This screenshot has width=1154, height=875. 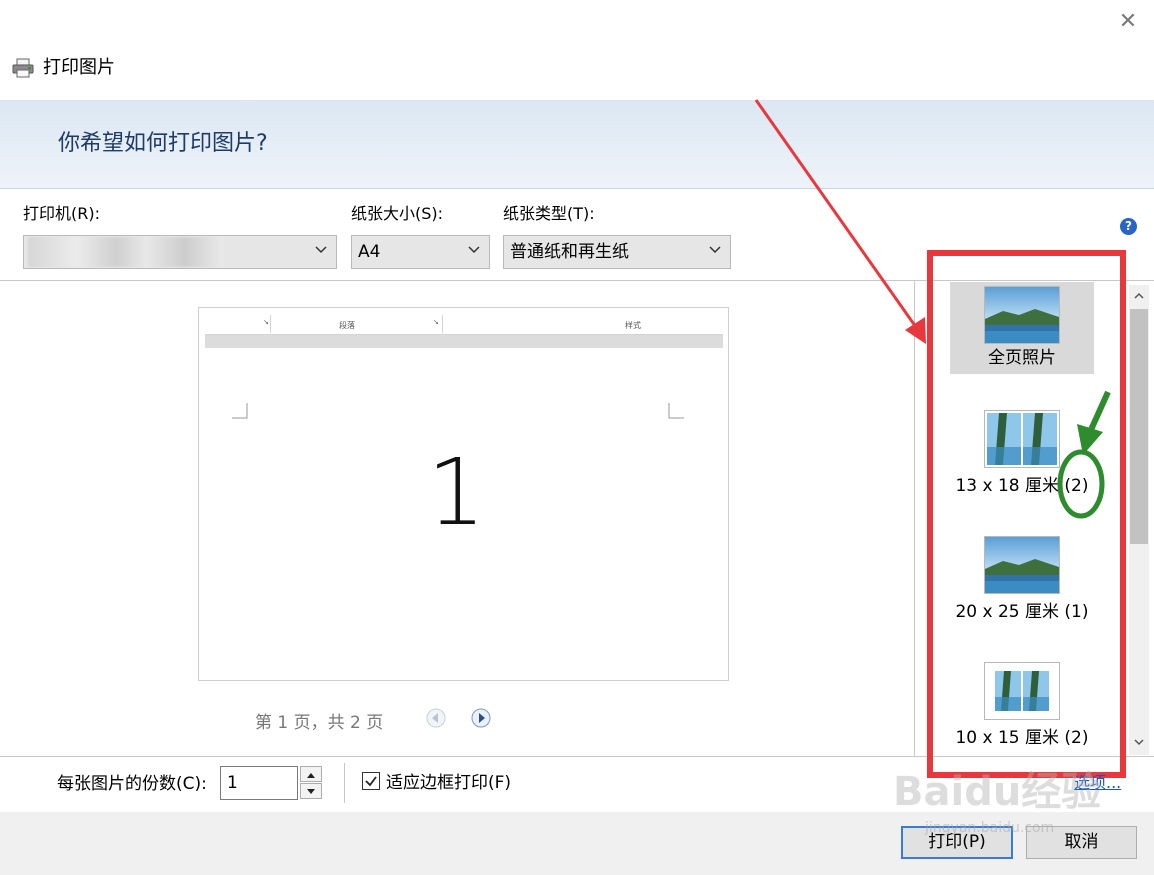 I want to click on watermark-url: jingyan.baidu.com, so click(x=990, y=828).